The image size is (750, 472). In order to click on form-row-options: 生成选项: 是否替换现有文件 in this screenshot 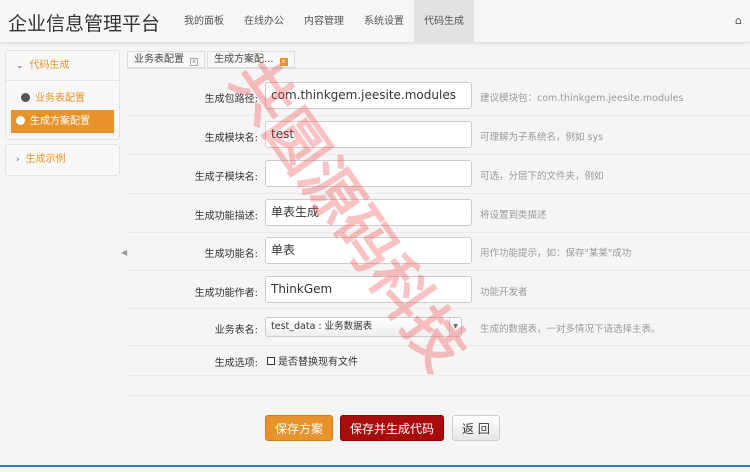, I will do `click(438, 361)`.